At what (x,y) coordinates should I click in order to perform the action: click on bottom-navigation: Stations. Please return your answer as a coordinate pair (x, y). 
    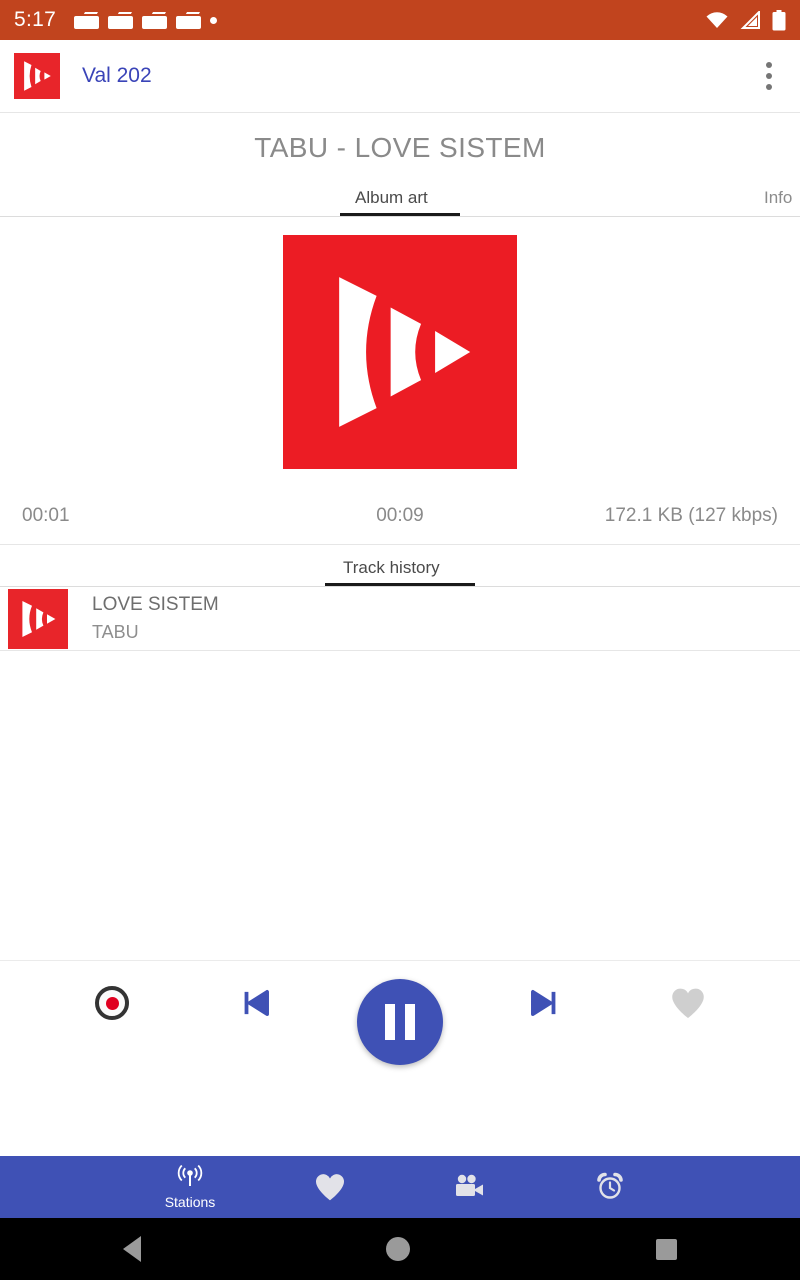
    Looking at the image, I should click on (400, 1187).